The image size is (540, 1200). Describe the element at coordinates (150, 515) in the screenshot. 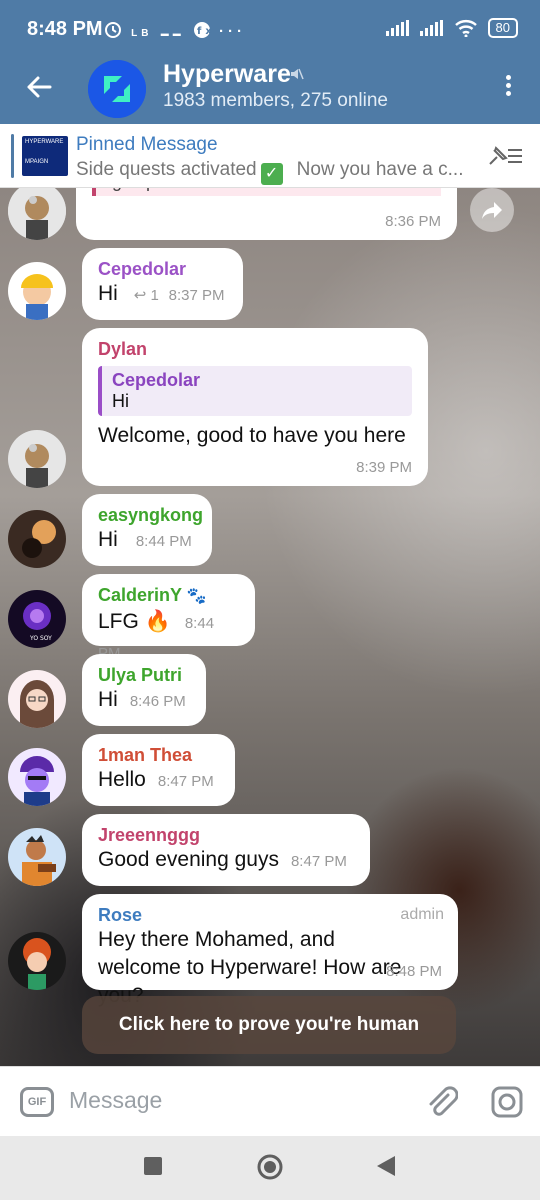

I see `sender-name: easyngkong` at that location.